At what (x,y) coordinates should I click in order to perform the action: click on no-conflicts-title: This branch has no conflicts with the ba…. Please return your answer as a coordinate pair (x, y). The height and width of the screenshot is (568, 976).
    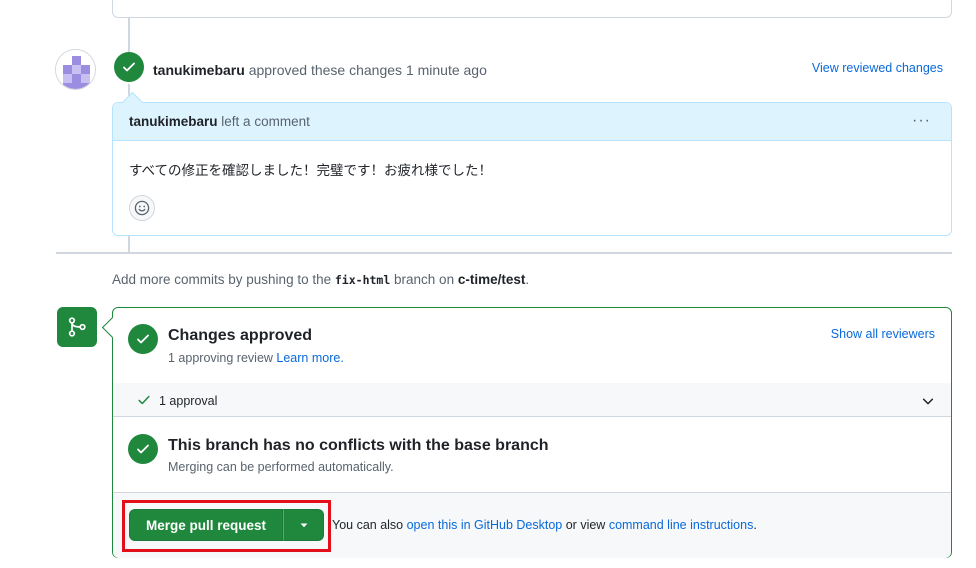
    Looking at the image, I should click on (358, 445).